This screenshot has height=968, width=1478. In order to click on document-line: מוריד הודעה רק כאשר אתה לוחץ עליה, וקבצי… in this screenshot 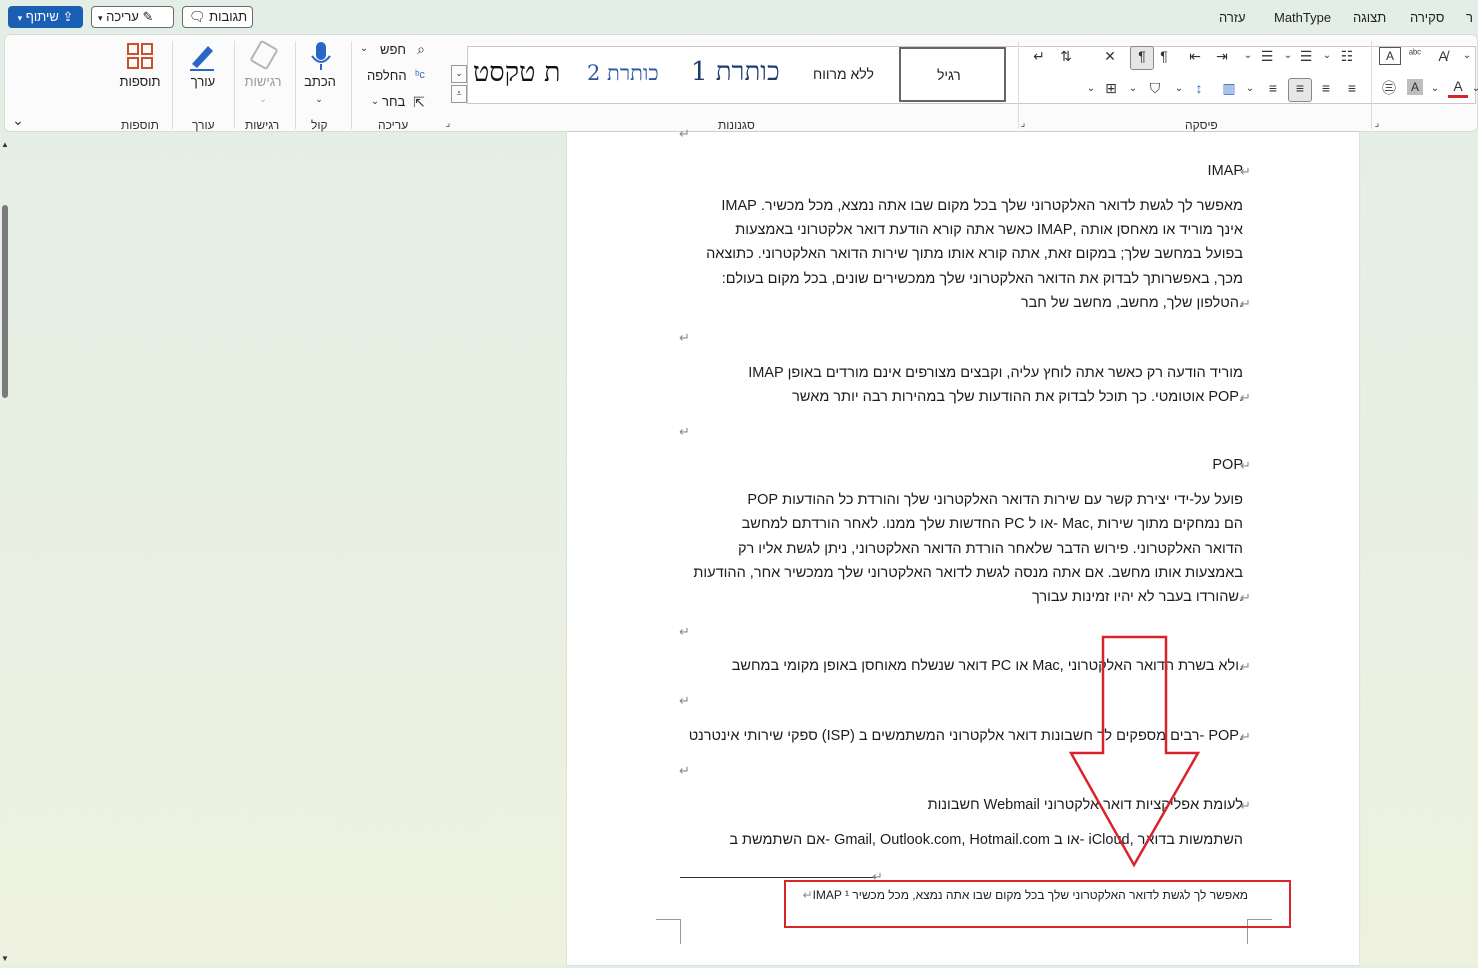, I will do `click(961, 373)`.